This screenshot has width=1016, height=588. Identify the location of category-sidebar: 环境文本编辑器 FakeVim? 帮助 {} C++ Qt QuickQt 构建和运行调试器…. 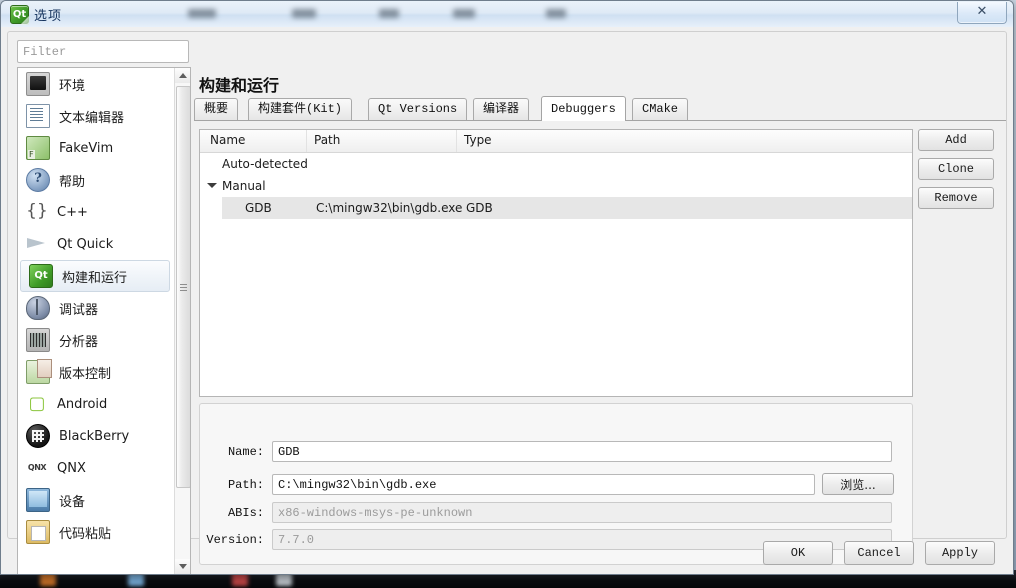
(104, 320).